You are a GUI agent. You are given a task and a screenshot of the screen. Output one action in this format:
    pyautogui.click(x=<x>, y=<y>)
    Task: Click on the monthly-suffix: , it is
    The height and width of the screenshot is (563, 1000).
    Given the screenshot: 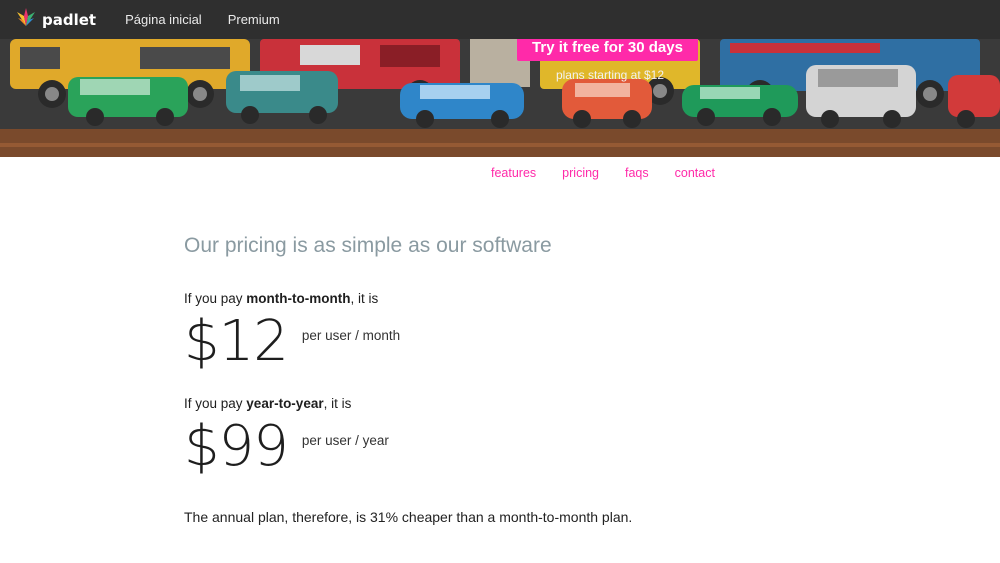 What is the action you would take?
    pyautogui.click(x=364, y=298)
    